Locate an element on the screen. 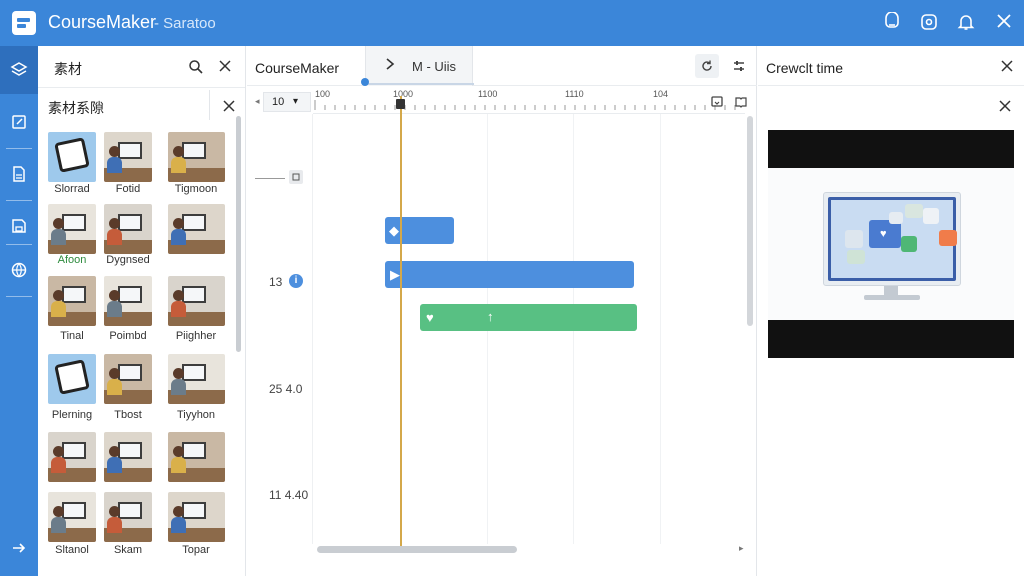  asset-label: Tiyyhon is located at coordinates (196, 415).